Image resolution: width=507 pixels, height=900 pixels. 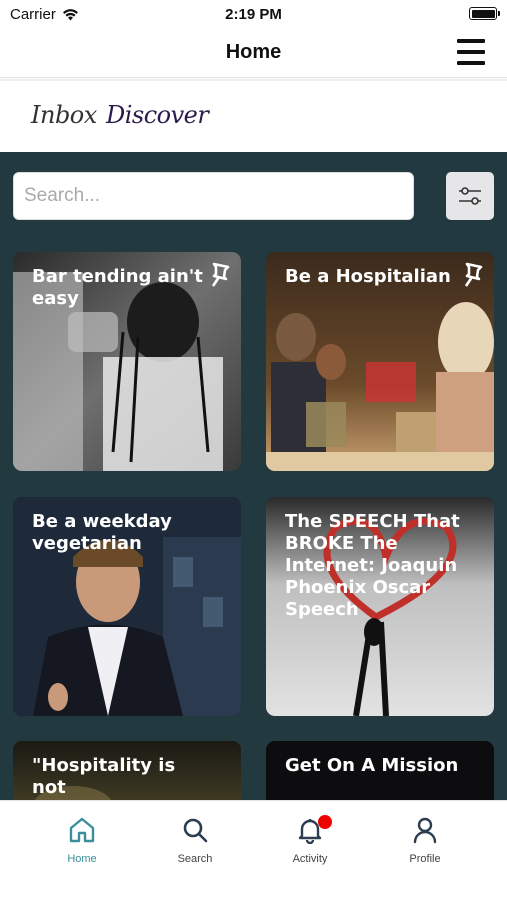 What do you see at coordinates (64, 115) in the screenshot?
I see `tab-inbox: Inbox` at bounding box center [64, 115].